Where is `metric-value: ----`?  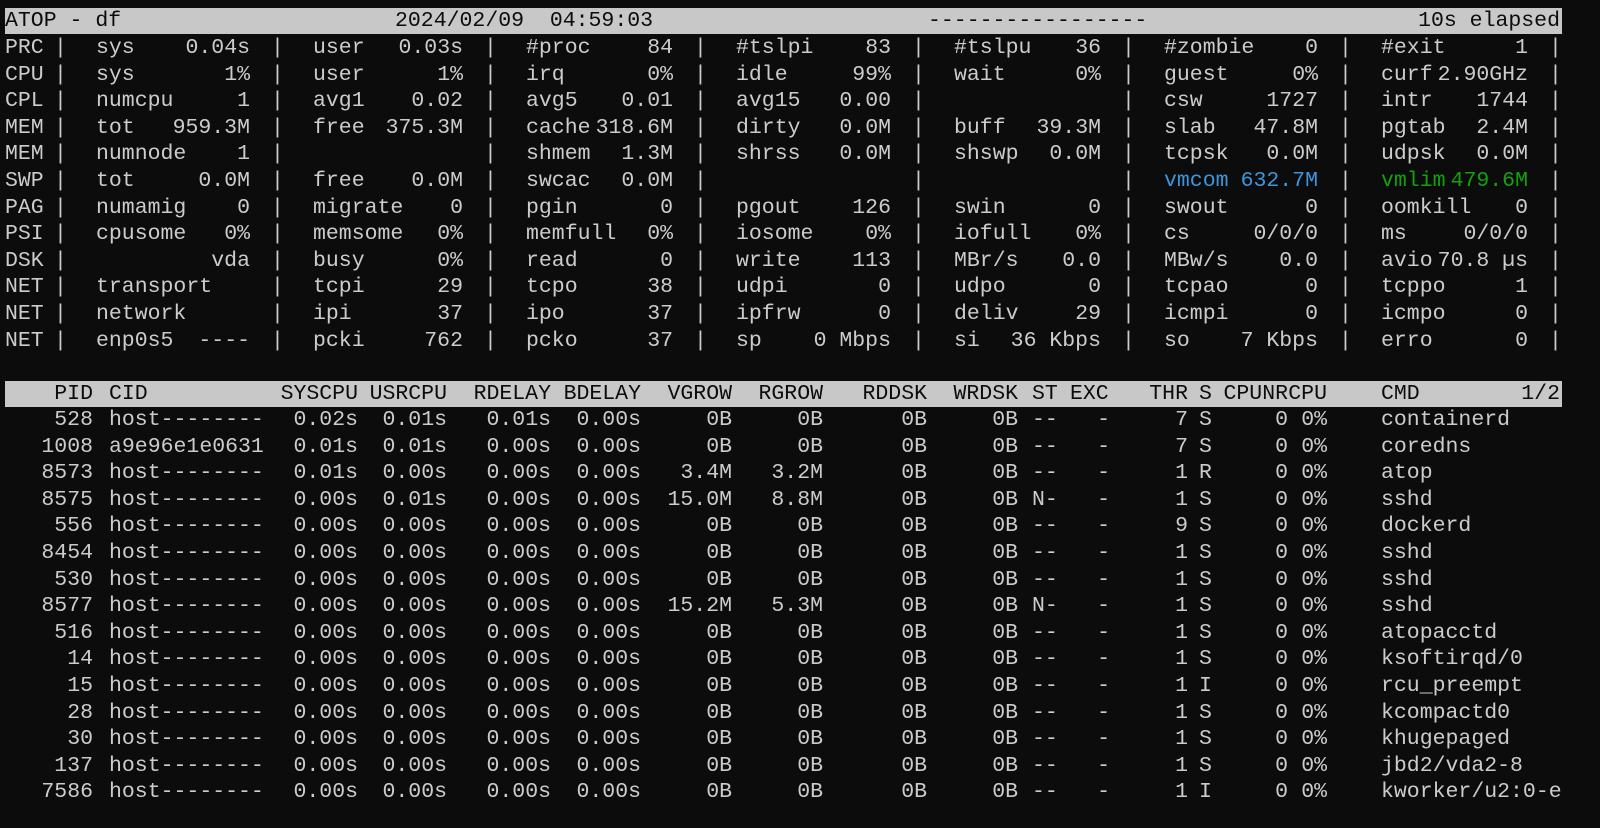 metric-value: ---- is located at coordinates (224, 340).